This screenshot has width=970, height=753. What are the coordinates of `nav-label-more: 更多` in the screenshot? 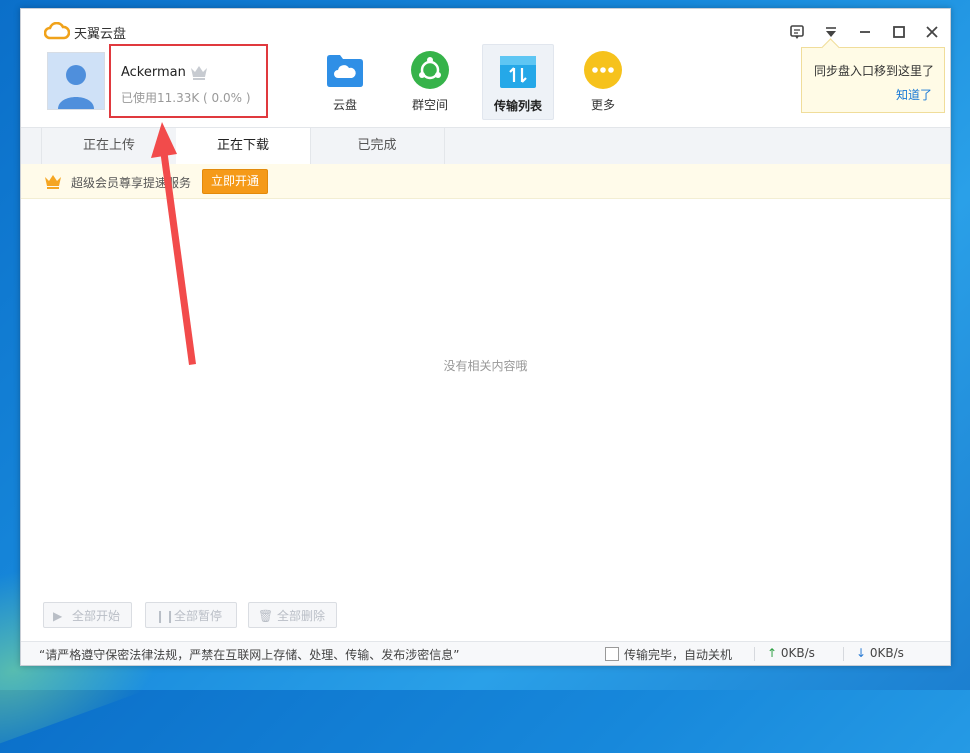 It's located at (602, 105).